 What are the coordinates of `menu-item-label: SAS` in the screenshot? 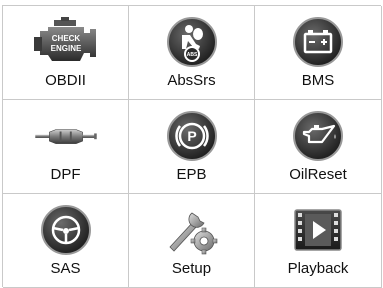 It's located at (65, 268).